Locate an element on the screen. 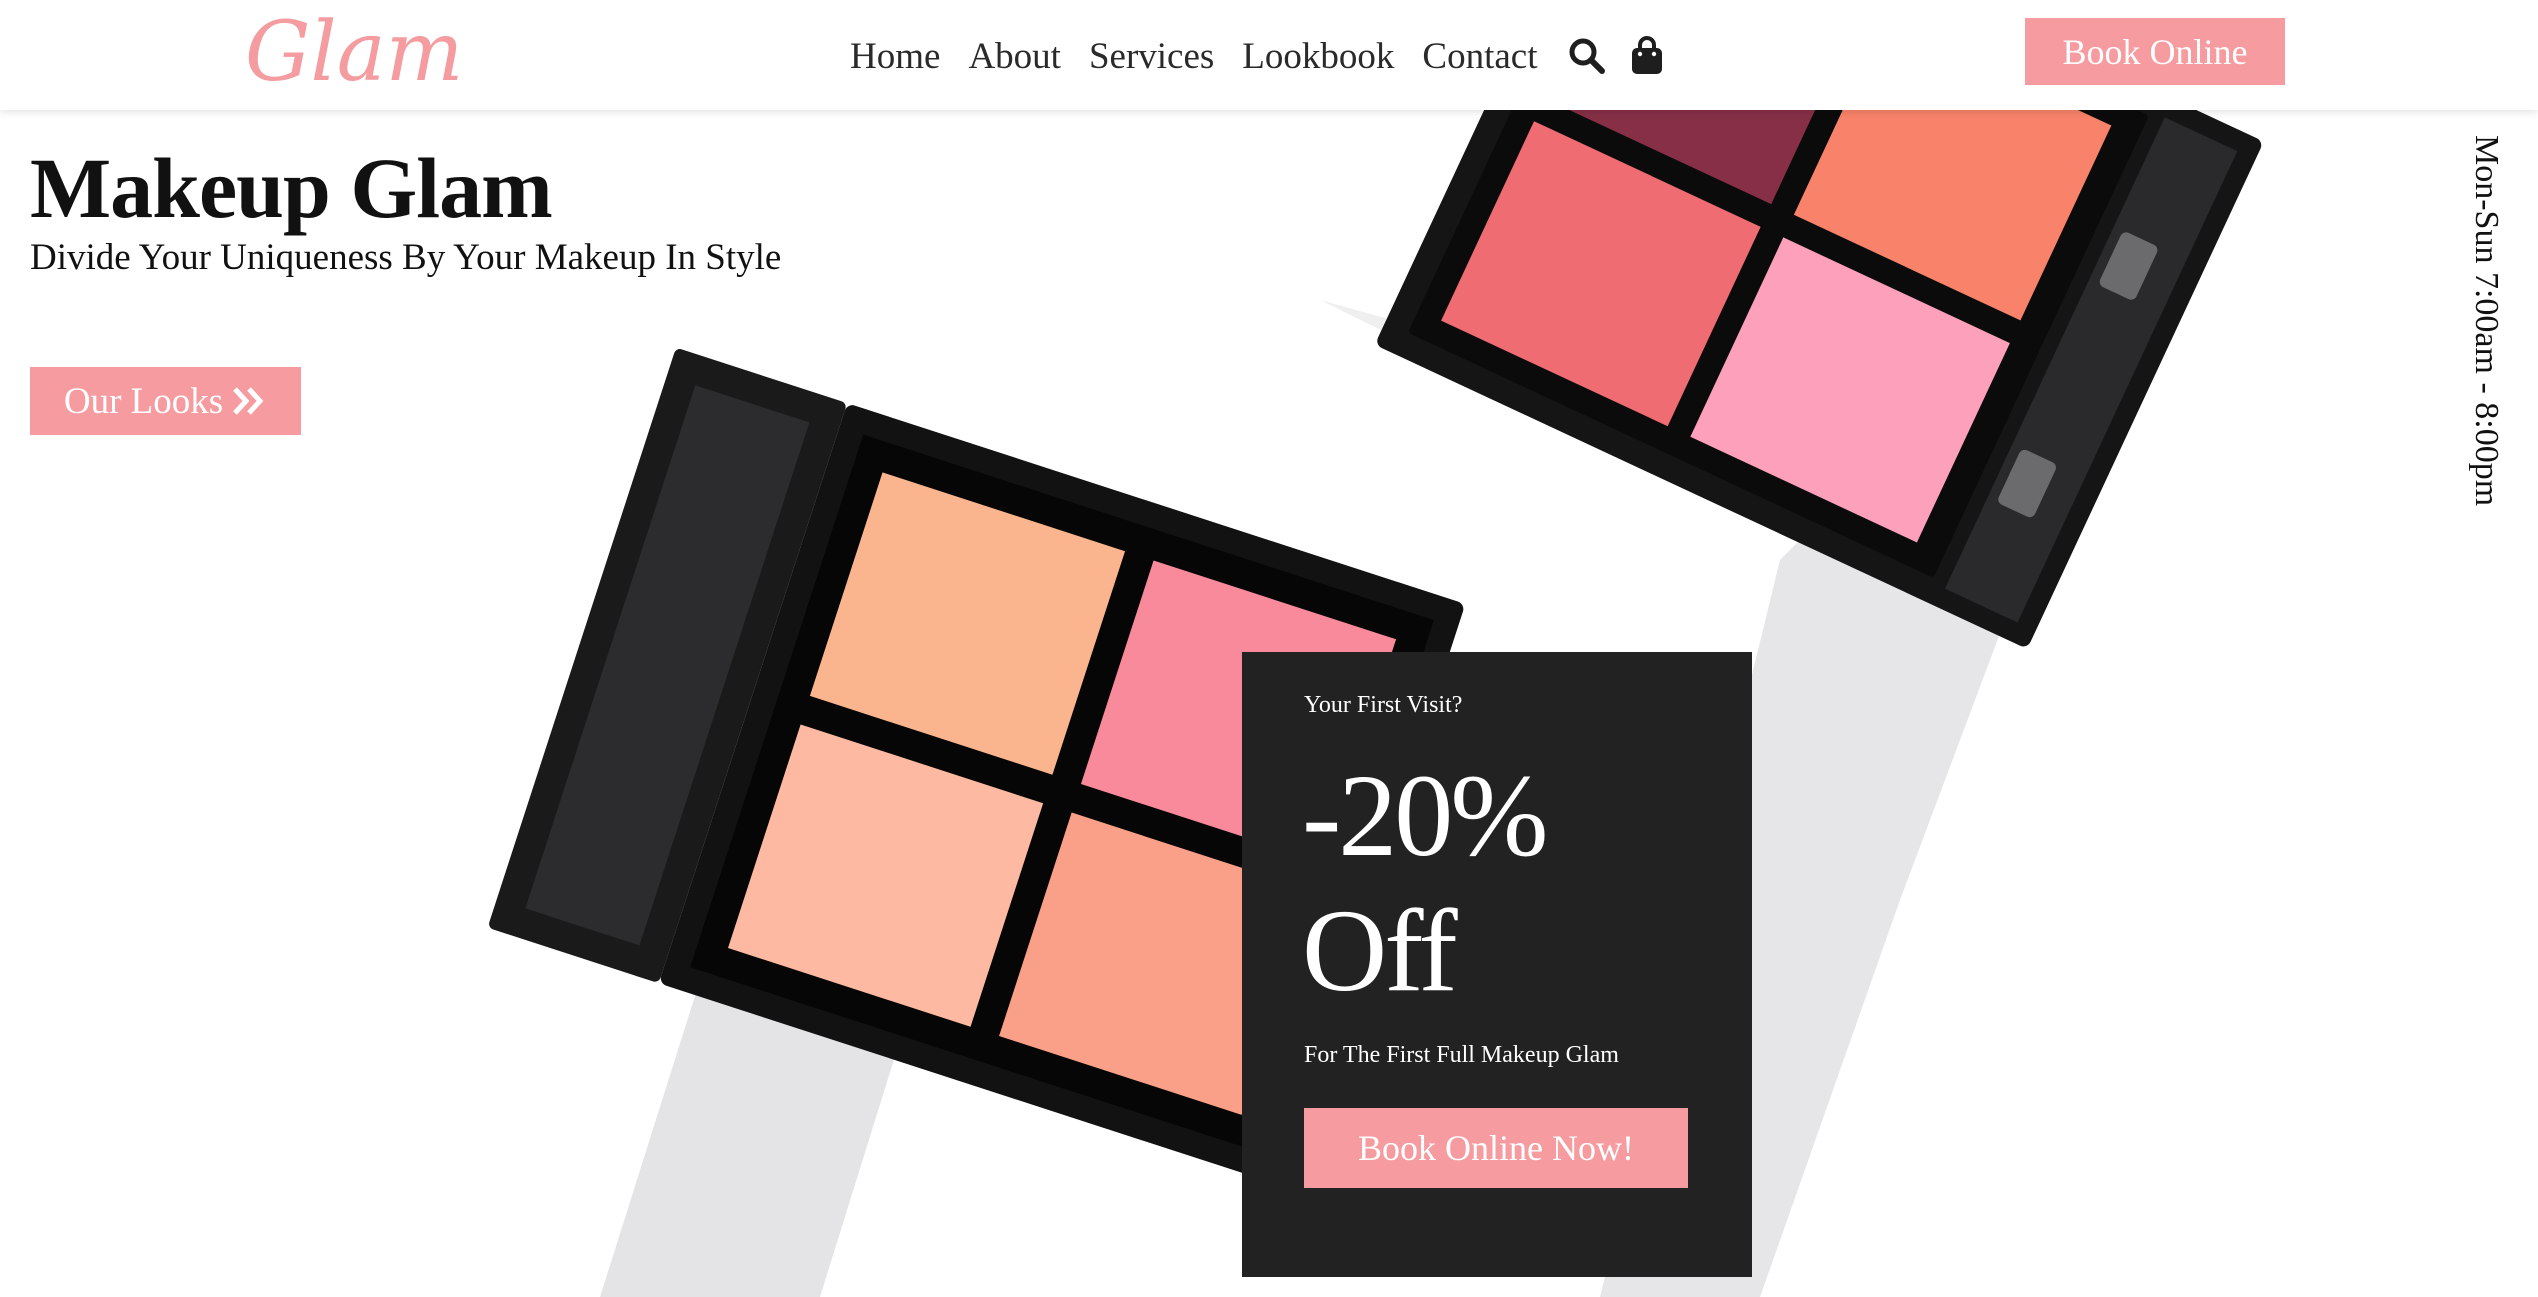 Image resolution: width=2538 pixels, height=1297 pixels. nav-services: Services is located at coordinates (1151, 56).